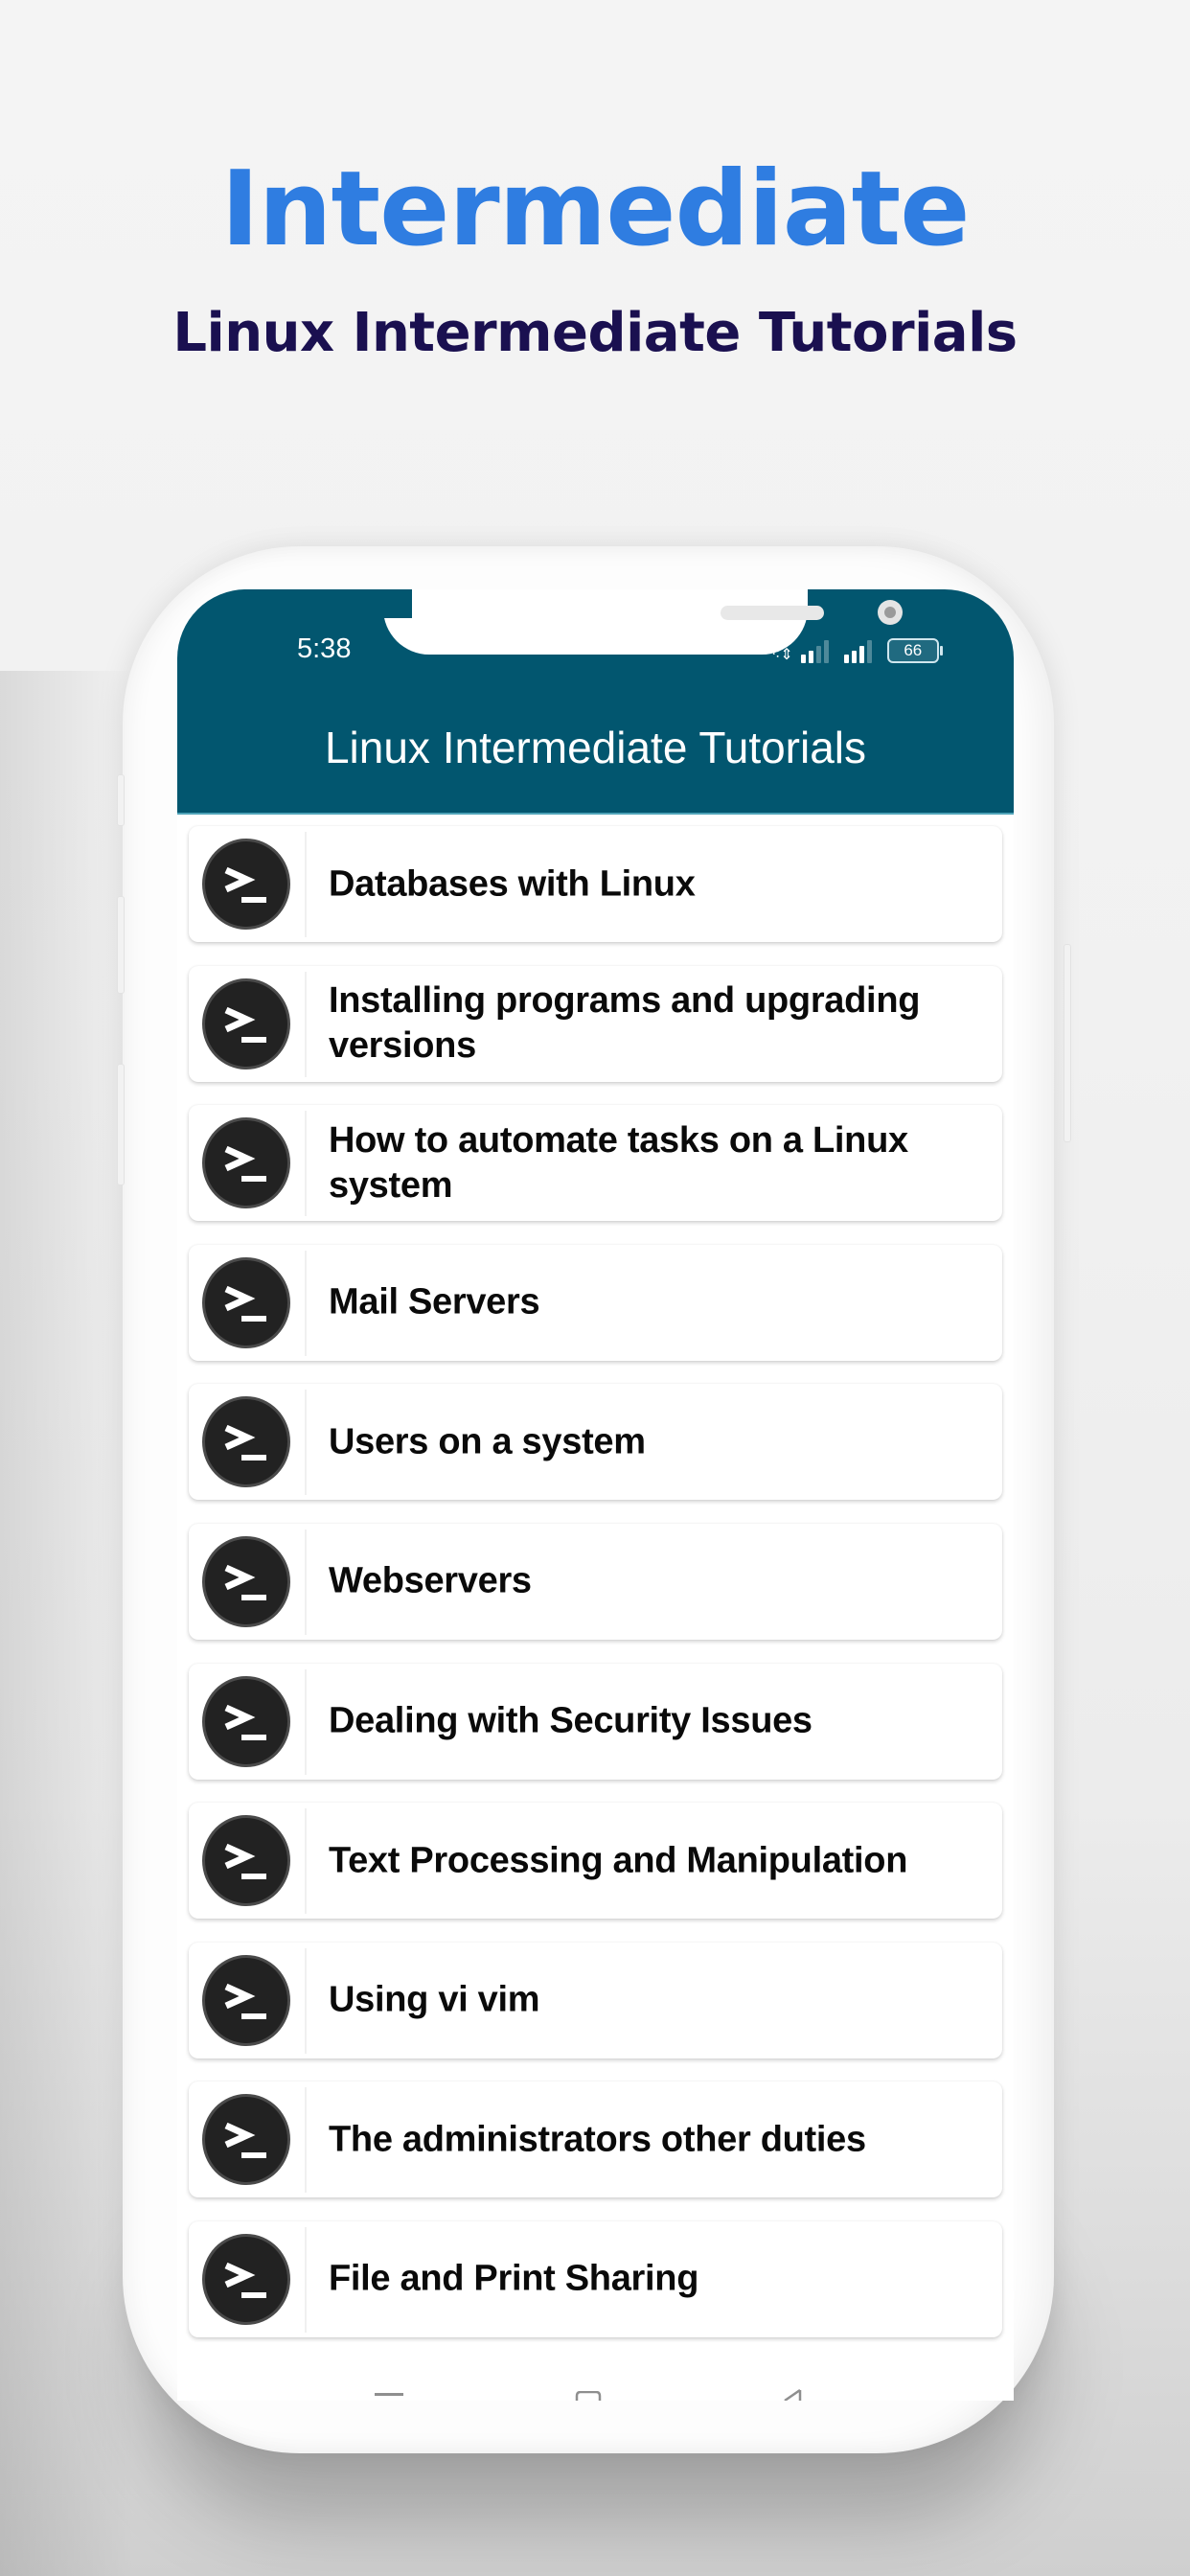  Describe the element at coordinates (595, 333) in the screenshot. I see `promo-subheadline: Linux Intermediate Tutorials` at that location.